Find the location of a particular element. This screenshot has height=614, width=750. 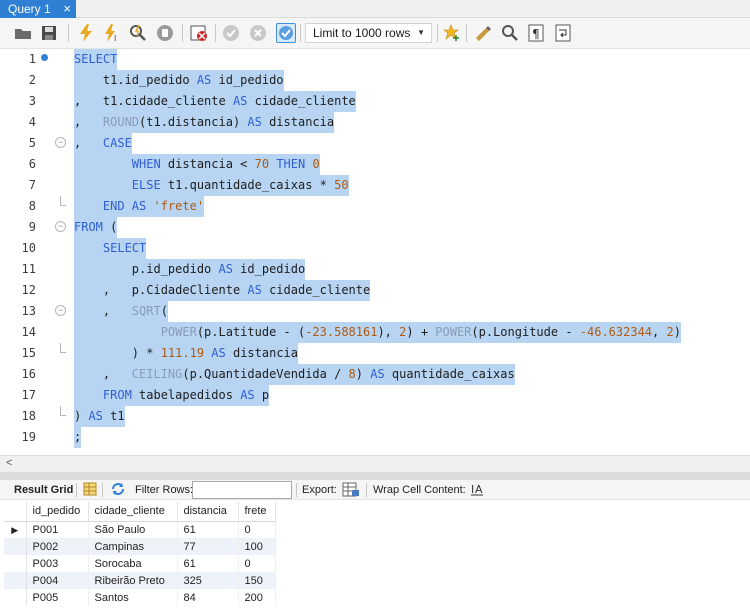

table-row: ▶ P001 São Paulo 61 0 is located at coordinates (140, 529).